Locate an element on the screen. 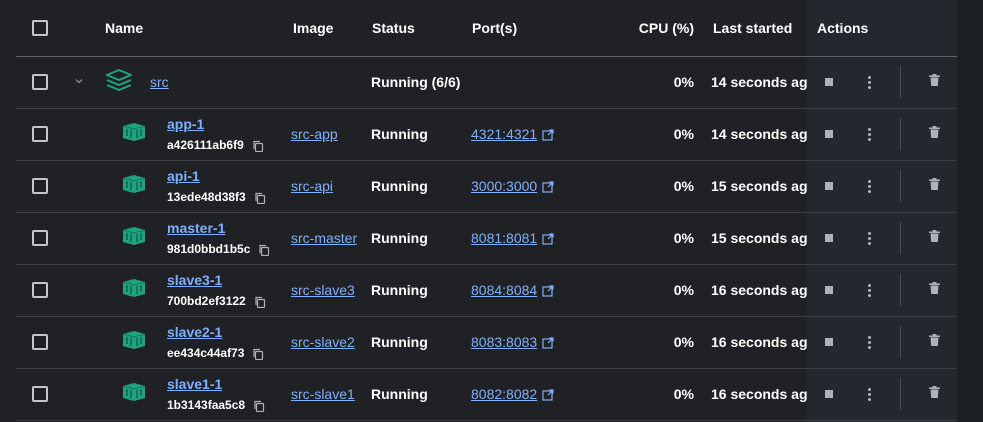  image-link: src-slave3 is located at coordinates (323, 290).